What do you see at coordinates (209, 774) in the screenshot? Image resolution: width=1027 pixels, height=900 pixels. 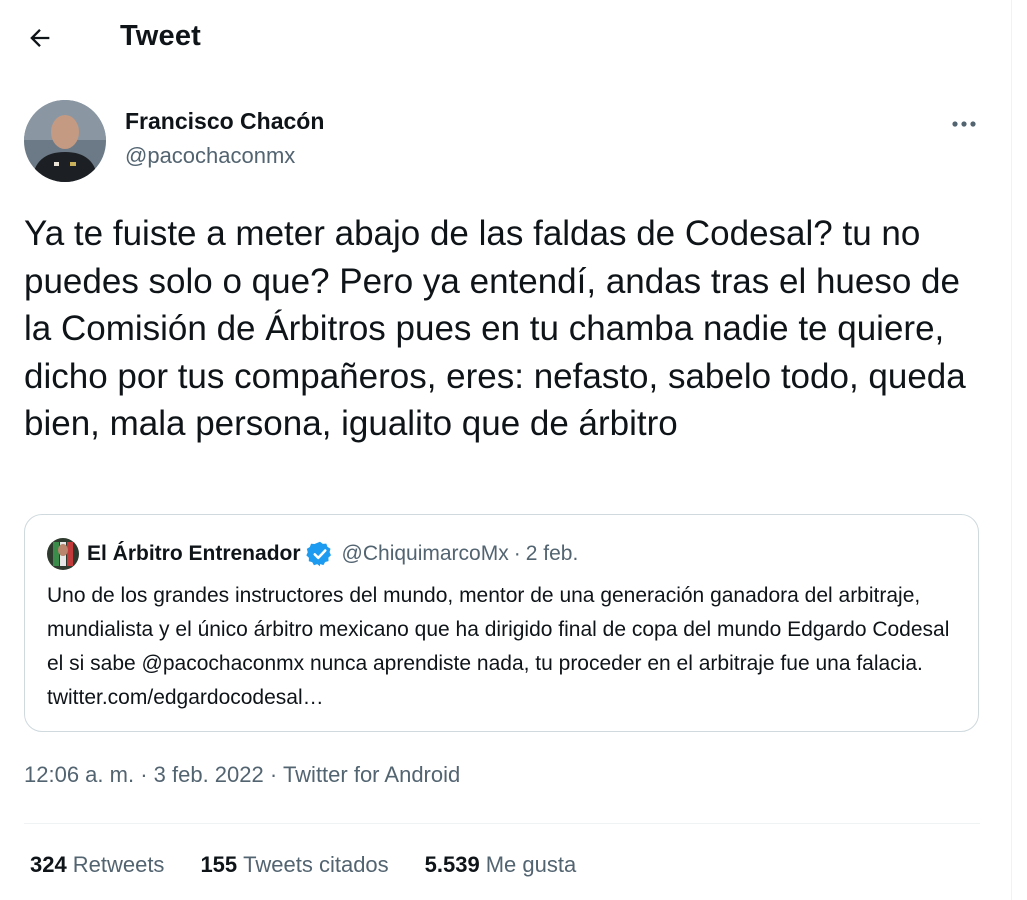 I see `tweet-date: 3 feb. 2022` at bounding box center [209, 774].